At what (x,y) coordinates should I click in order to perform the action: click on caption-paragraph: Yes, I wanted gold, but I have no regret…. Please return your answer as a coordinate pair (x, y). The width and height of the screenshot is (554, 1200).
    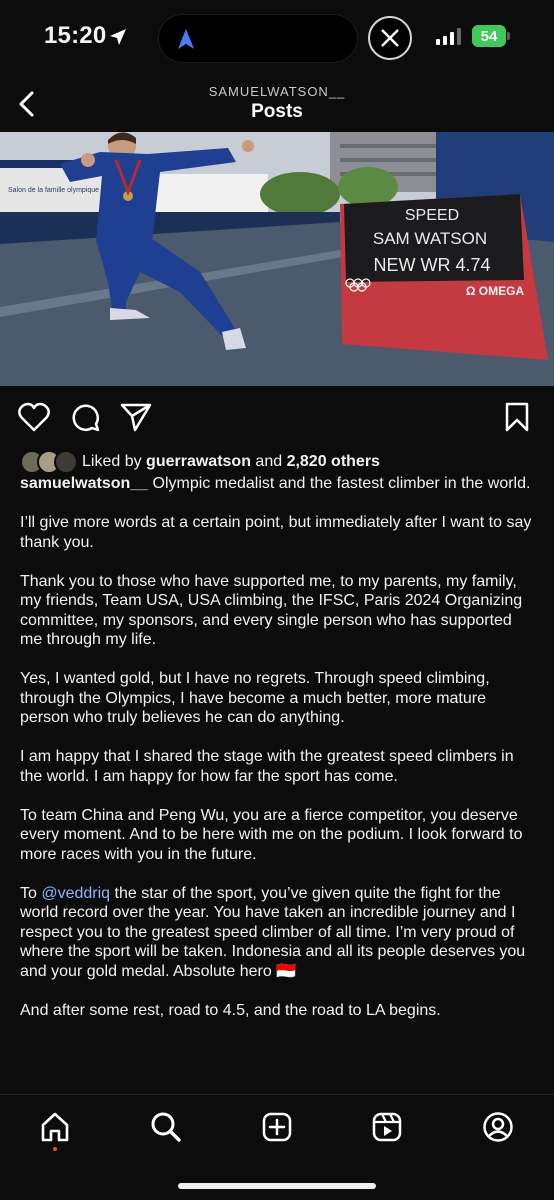
    Looking at the image, I should click on (255, 698).